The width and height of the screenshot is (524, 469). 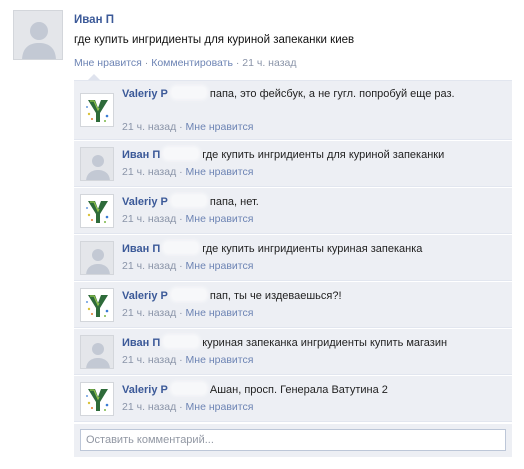 I want to click on comment-text: Ашан, просп. Генерала Ватутина 2, so click(x=298, y=390).